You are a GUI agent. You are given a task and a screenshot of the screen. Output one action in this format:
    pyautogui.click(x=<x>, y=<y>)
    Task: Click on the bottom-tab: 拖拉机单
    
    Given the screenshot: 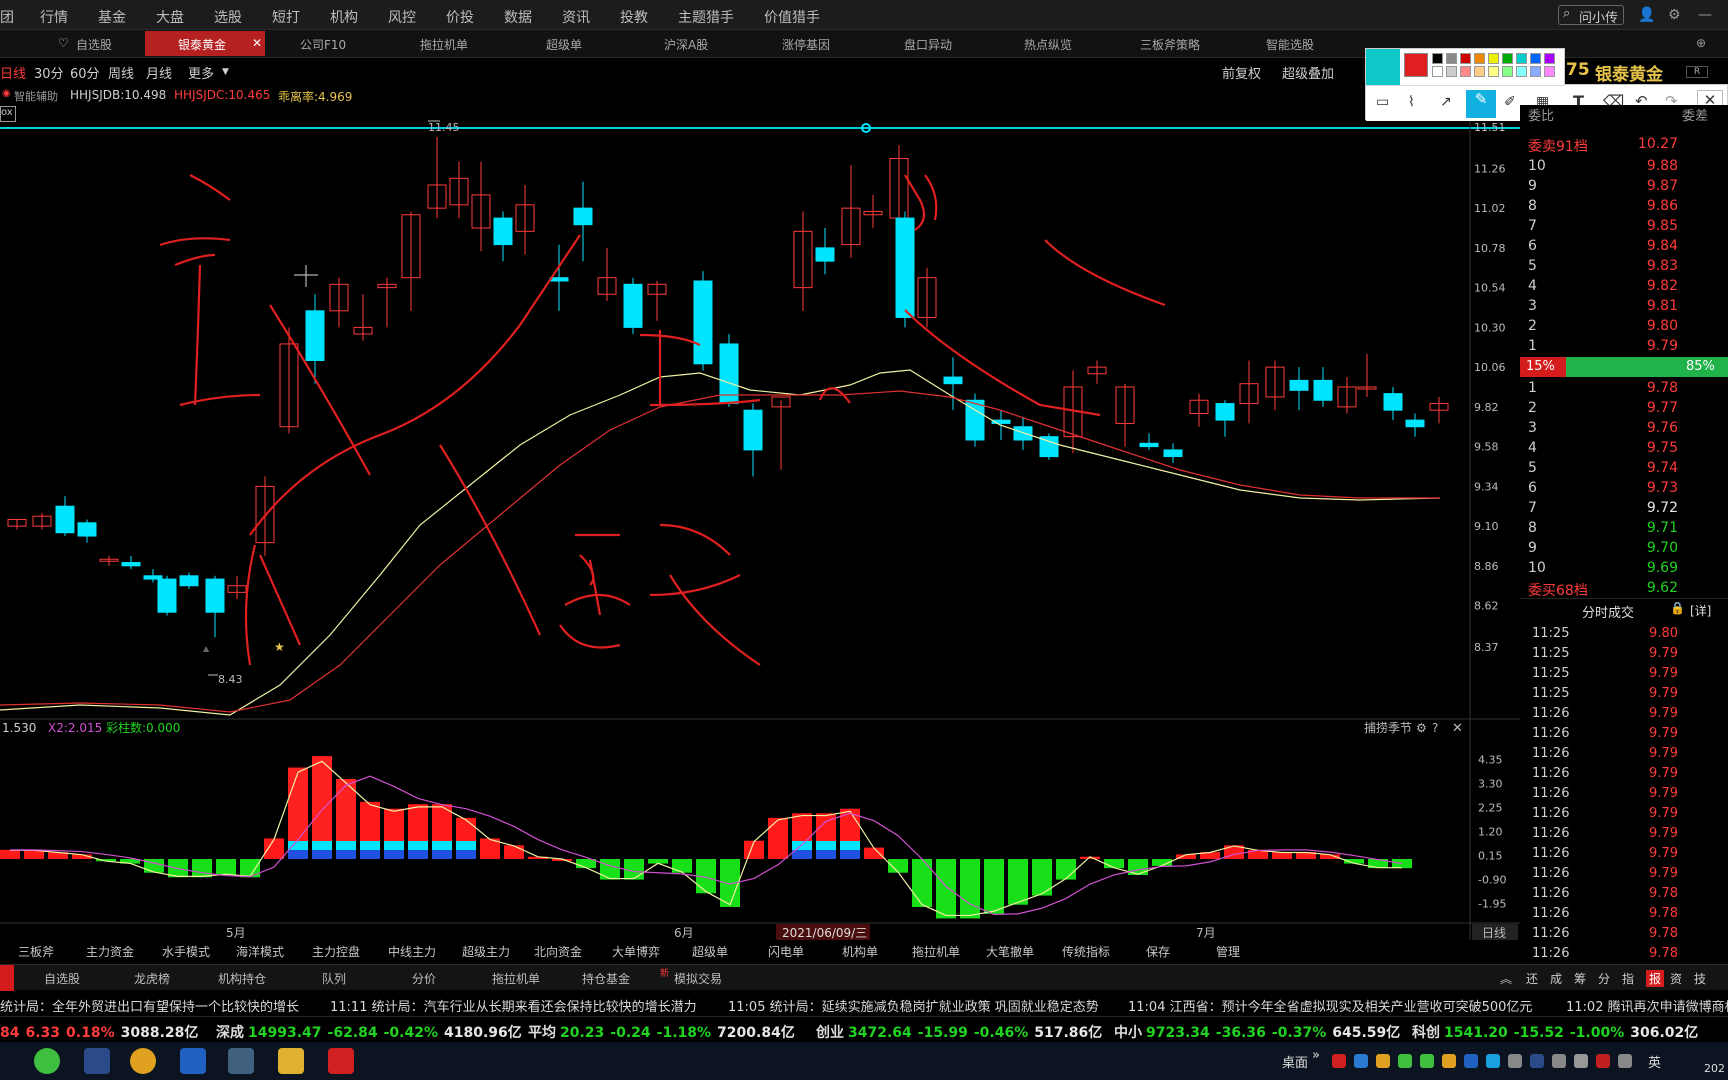 What is the action you would take?
    pyautogui.click(x=516, y=978)
    